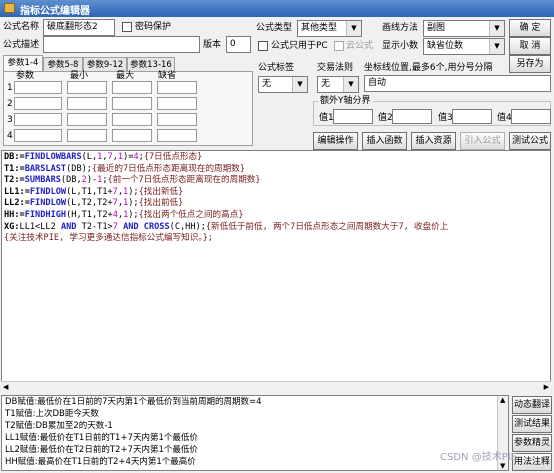  What do you see at coordinates (161, 191) in the screenshot?
I see `code-comment: {找出新低}` at bounding box center [161, 191].